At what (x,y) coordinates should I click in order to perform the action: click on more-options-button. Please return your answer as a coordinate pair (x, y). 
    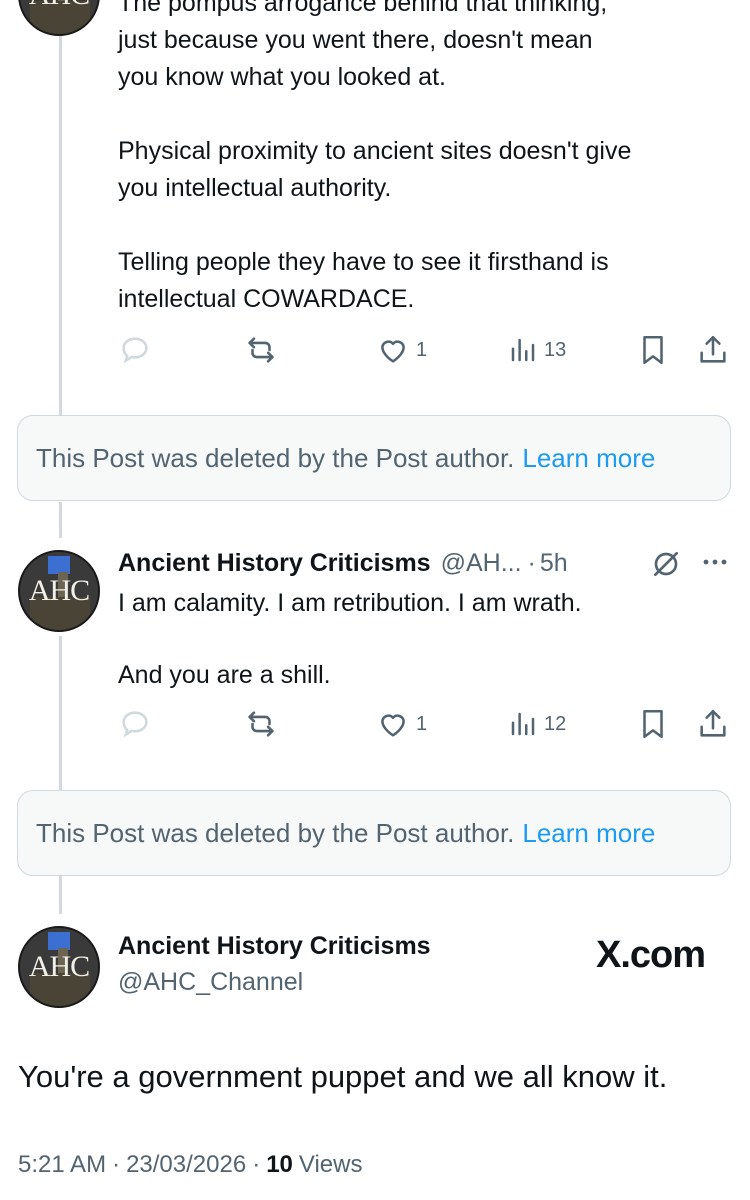
    Looking at the image, I should click on (715, 562).